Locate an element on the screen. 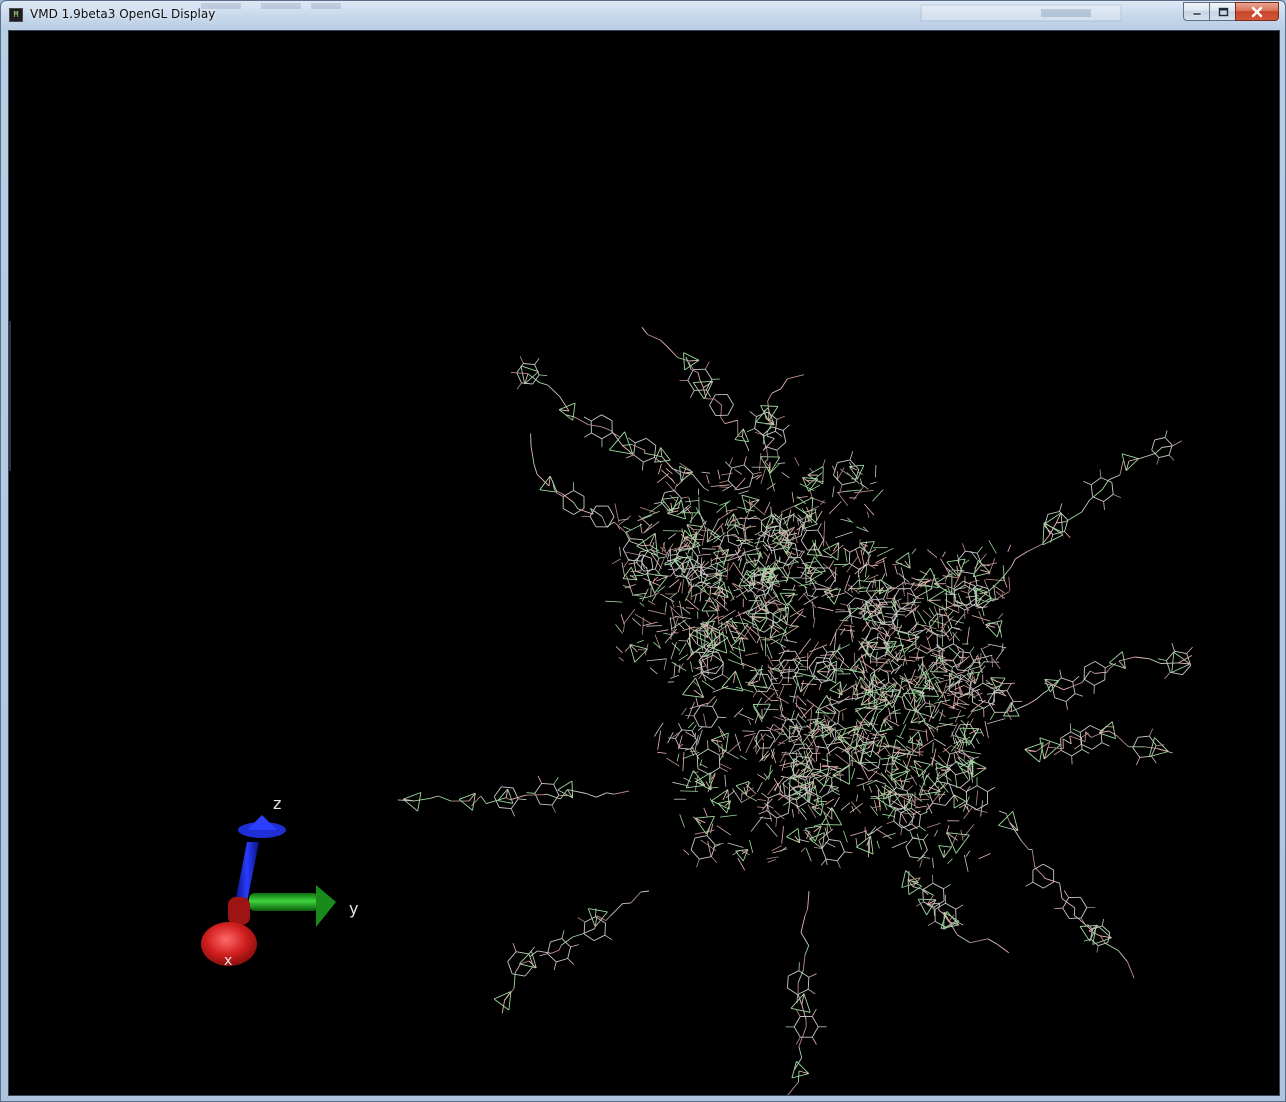 The width and height of the screenshot is (1286, 1102). y-axis-shaft is located at coordinates (284, 902).